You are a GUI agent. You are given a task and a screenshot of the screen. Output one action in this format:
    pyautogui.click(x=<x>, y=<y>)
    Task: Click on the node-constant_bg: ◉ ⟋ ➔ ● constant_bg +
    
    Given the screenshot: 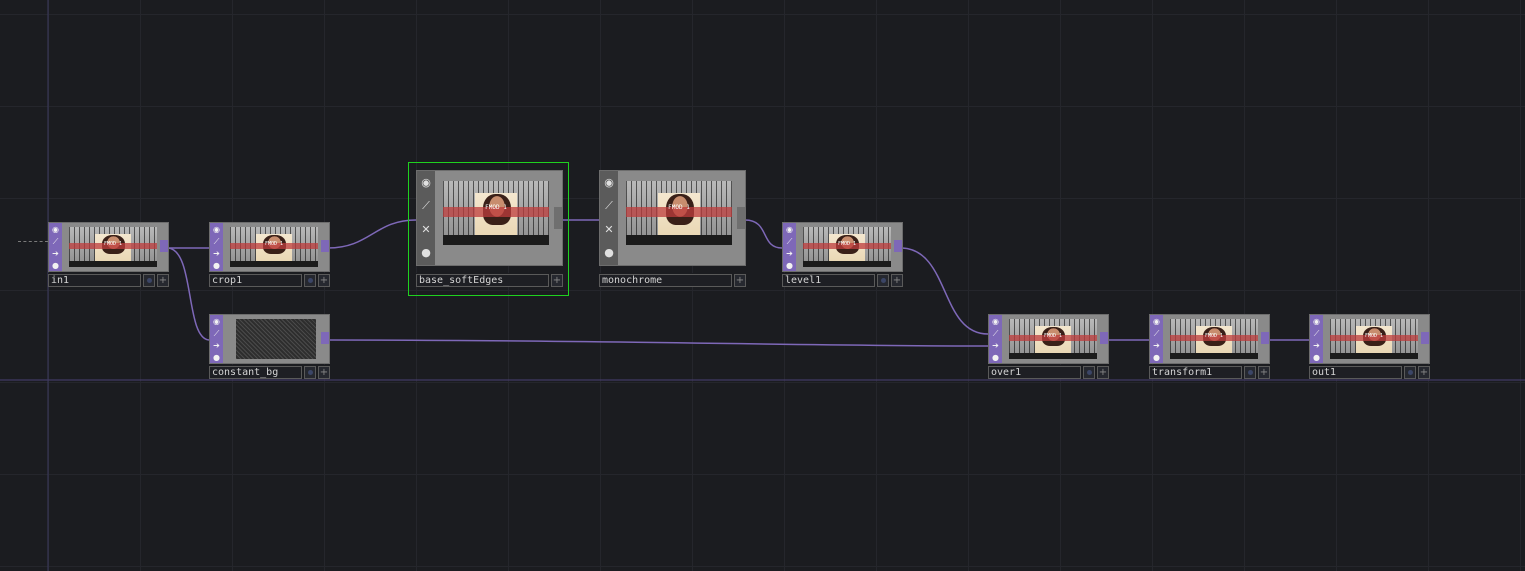 What is the action you would take?
    pyautogui.click(x=269, y=347)
    